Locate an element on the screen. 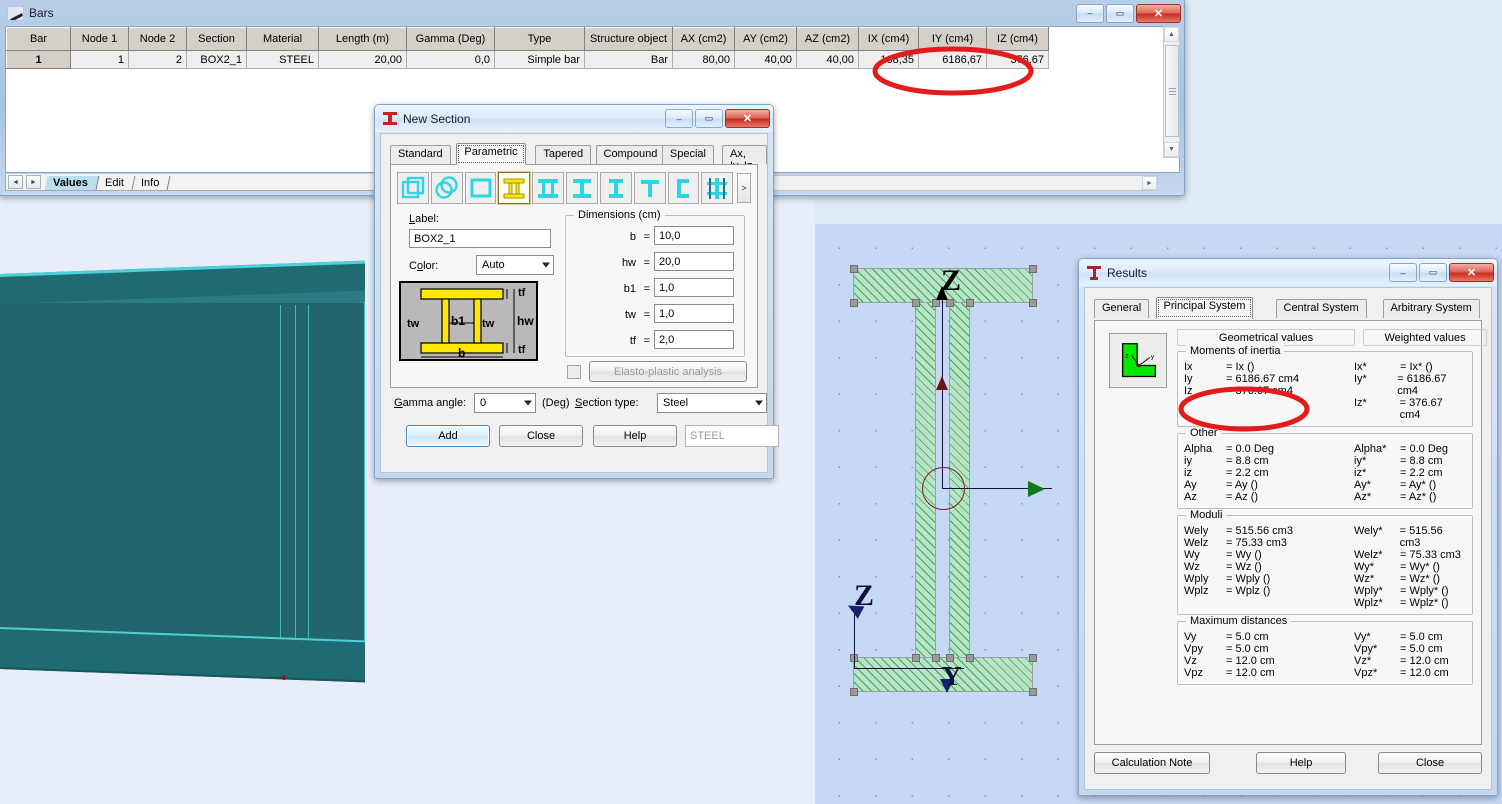 This screenshot has width=1502, height=804. sheet-tab-values: Values is located at coordinates (72, 183).